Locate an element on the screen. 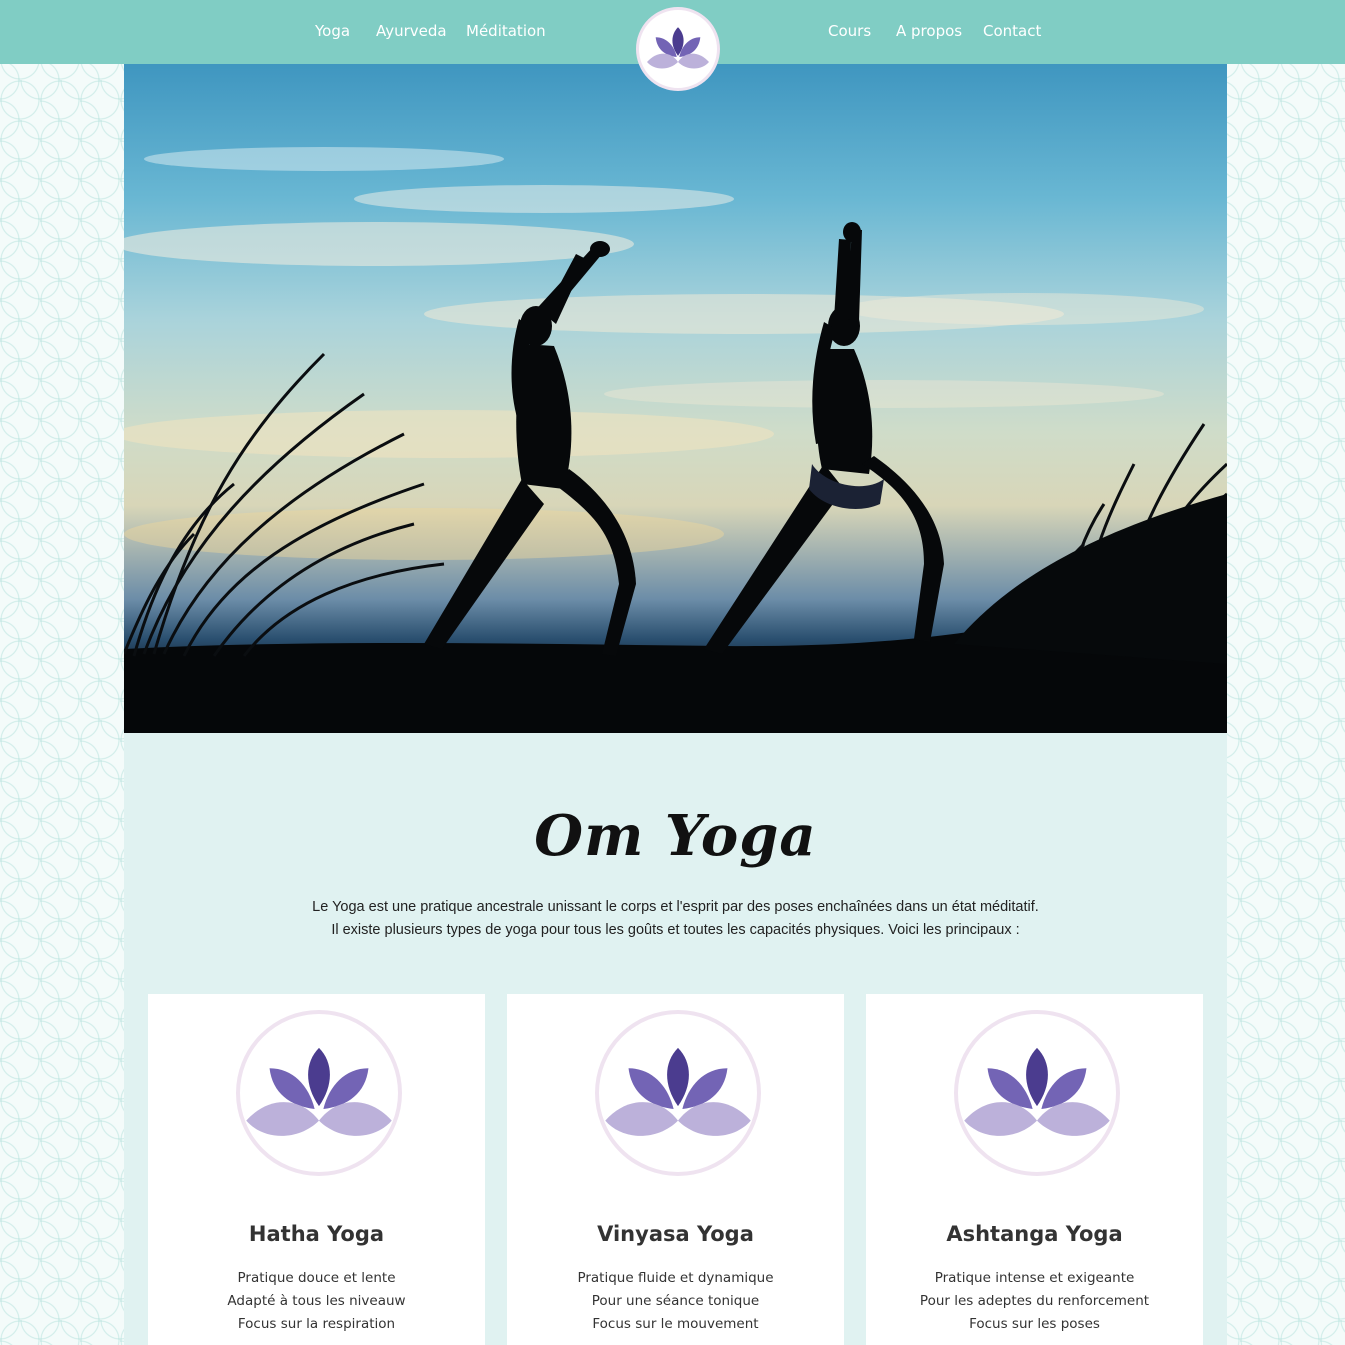  card-title: Vinyasa Yoga is located at coordinates (675, 1234).